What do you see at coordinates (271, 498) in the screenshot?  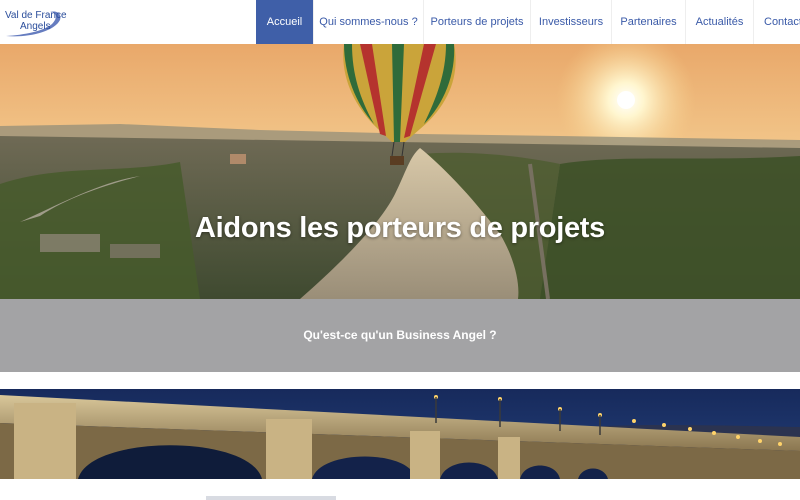 I see `content-thumbnail` at bounding box center [271, 498].